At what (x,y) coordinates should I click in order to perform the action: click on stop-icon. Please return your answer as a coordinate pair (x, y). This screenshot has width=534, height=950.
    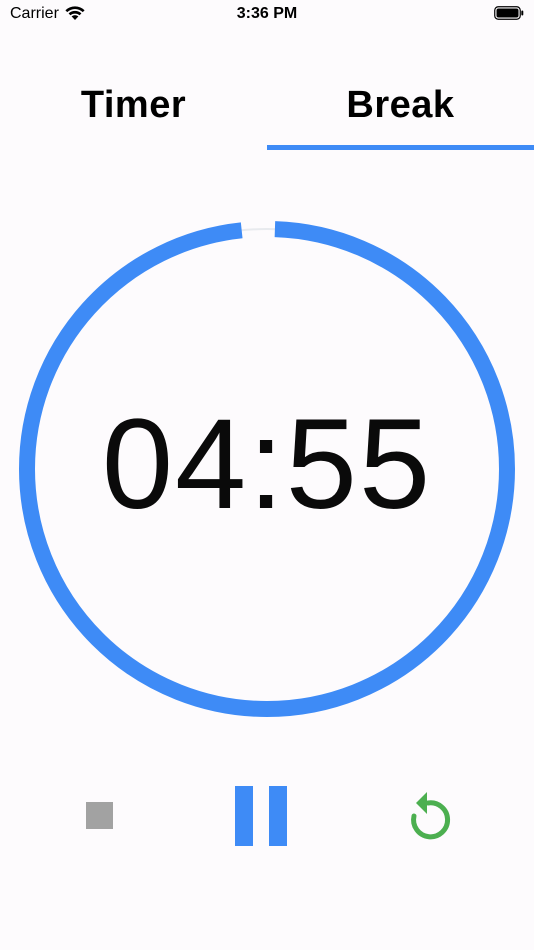
    Looking at the image, I should click on (99, 815).